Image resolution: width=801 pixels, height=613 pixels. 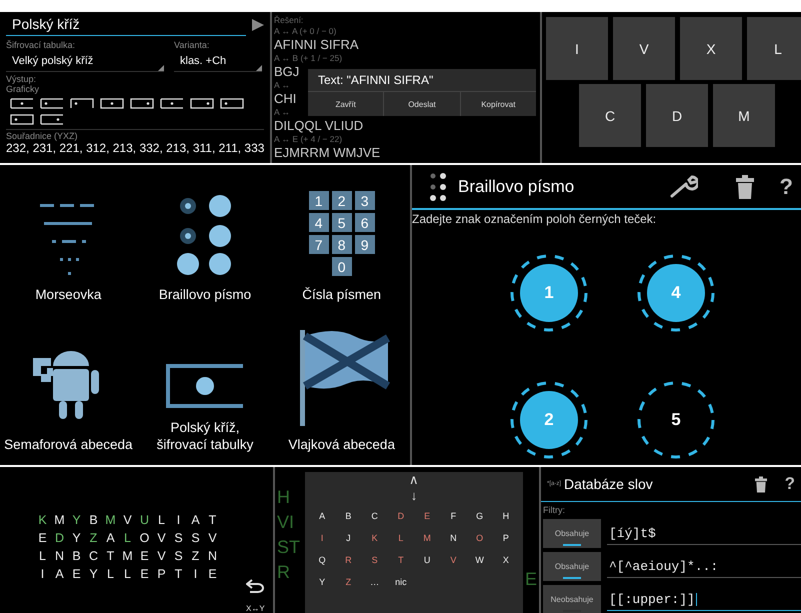 I want to click on dialog-button: Zavřít, so click(x=346, y=104).